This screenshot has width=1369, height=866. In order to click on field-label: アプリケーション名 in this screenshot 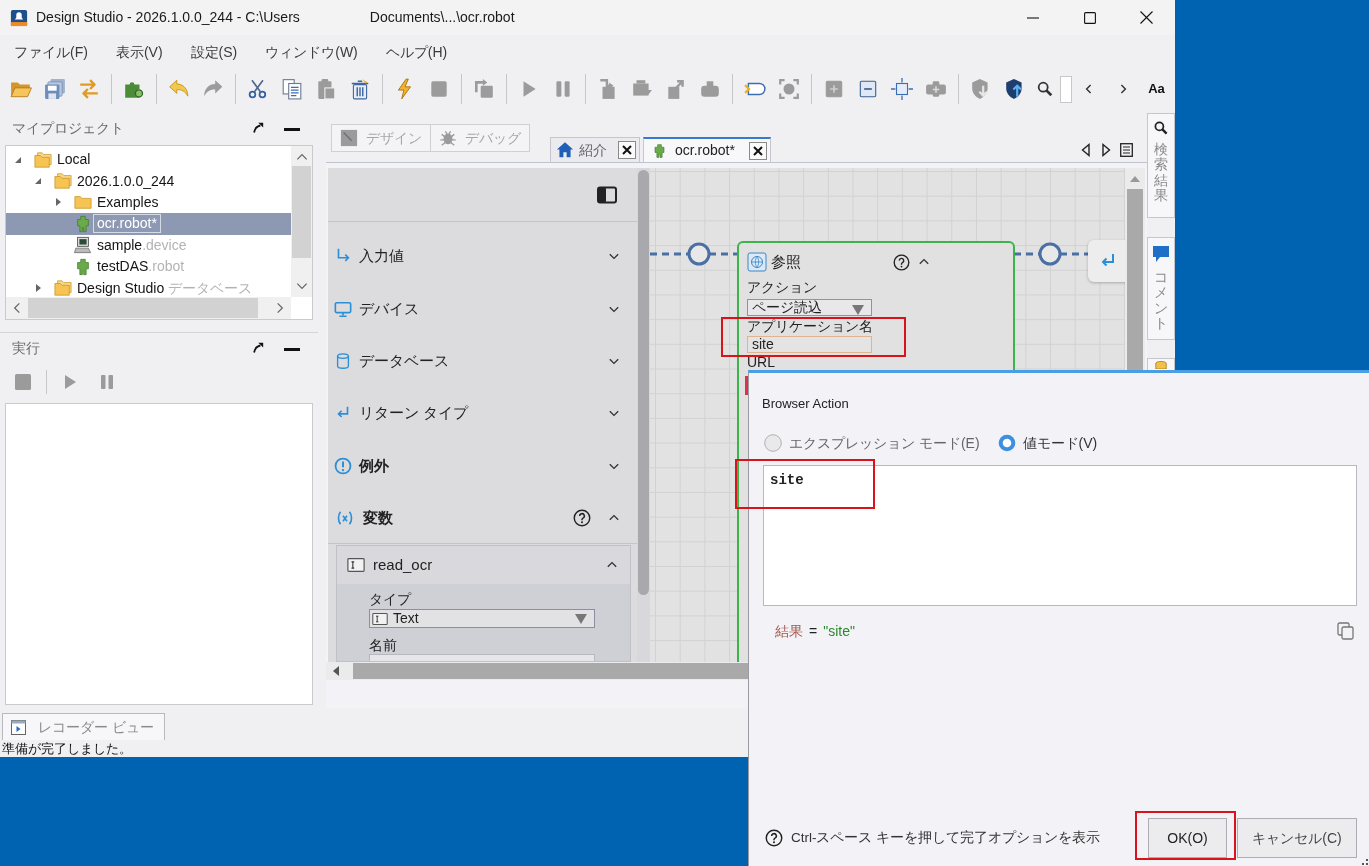, I will do `click(810, 326)`.